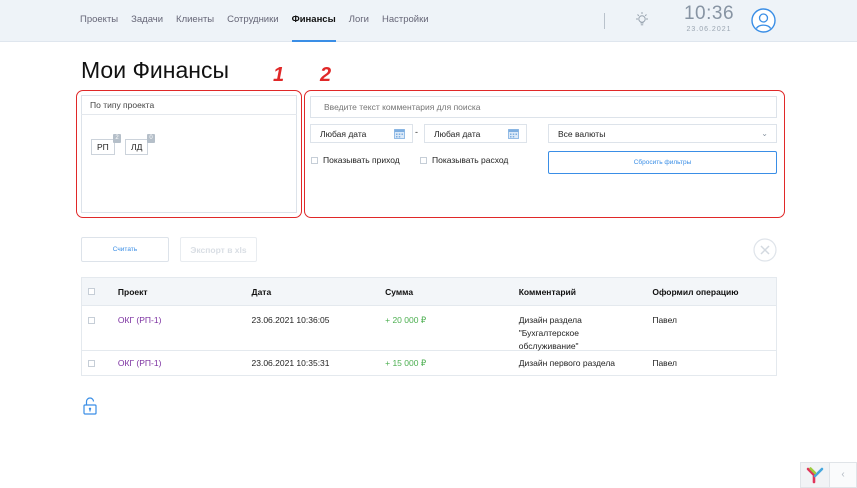  What do you see at coordinates (155, 70) in the screenshot?
I see `page-title: Мои Финансы` at bounding box center [155, 70].